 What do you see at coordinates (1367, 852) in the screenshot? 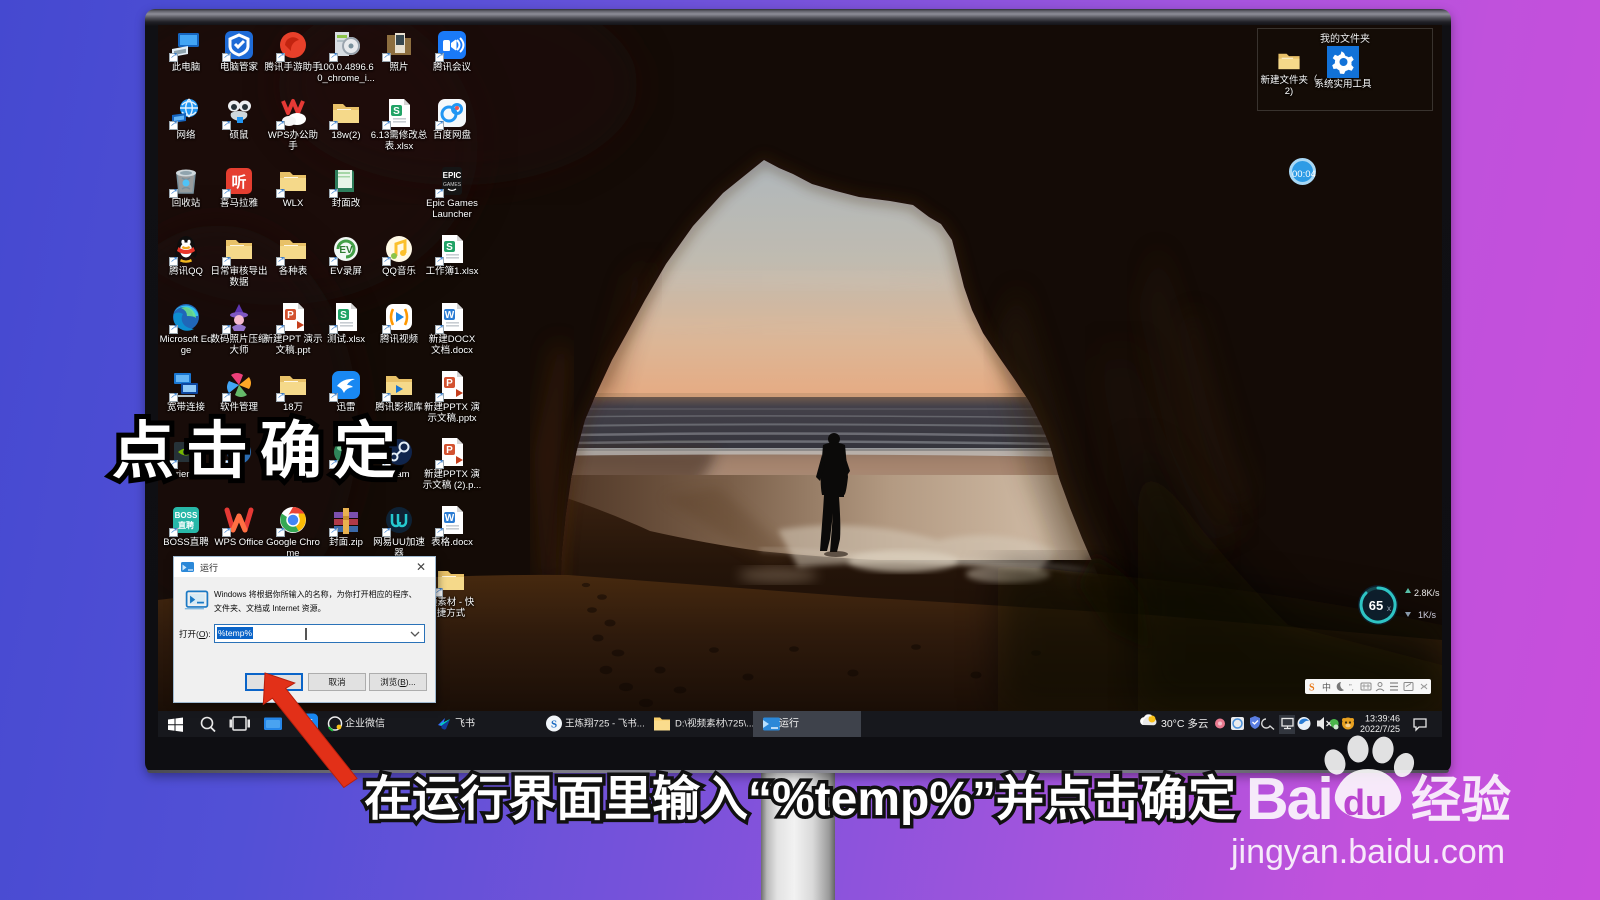
I see `svg-text: jingyan.baidu.com` at bounding box center [1367, 852].